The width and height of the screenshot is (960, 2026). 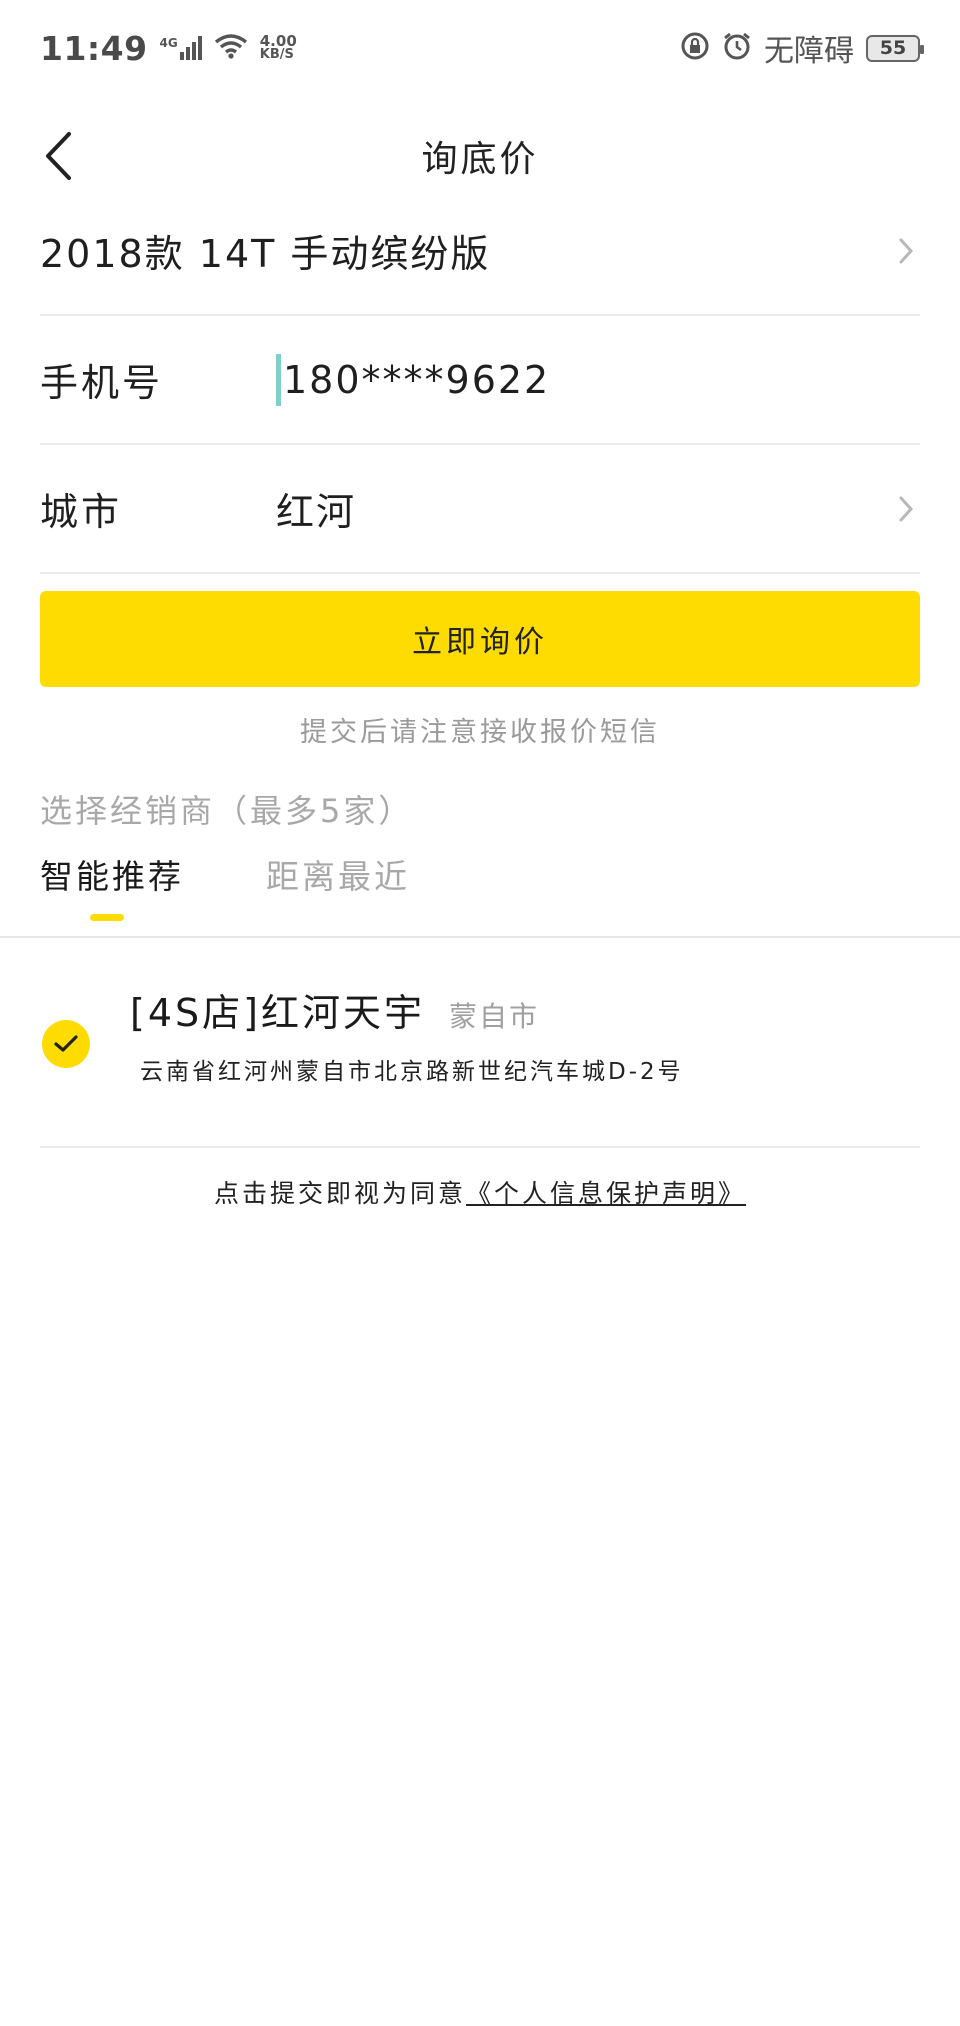 I want to click on status-left: 11:49 4G 4.00 KB/S, so click(x=168, y=48).